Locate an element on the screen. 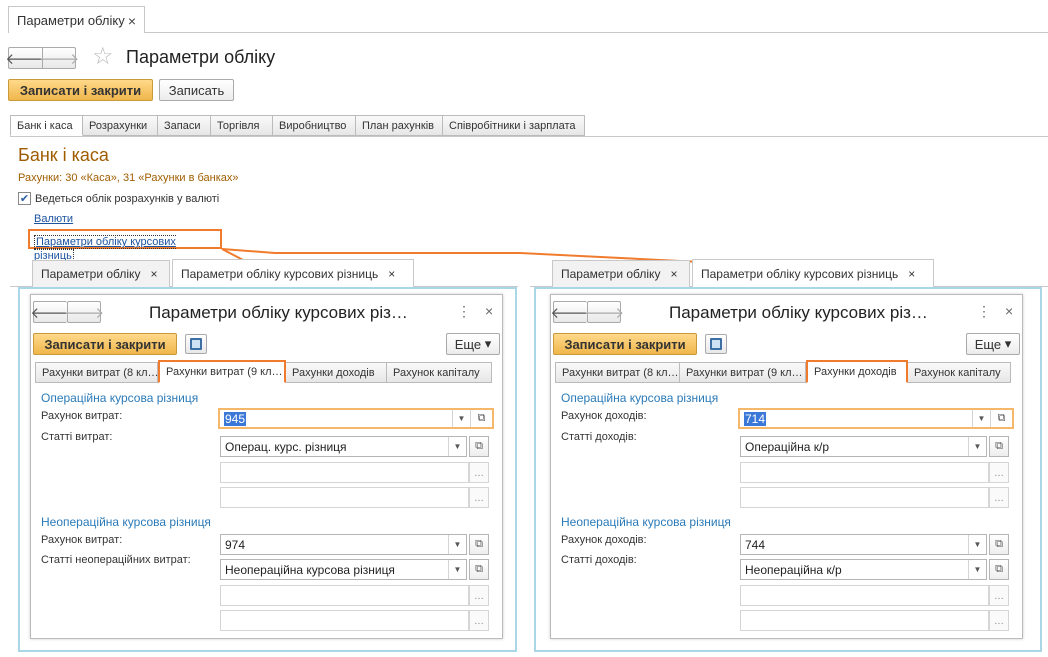 The image size is (1048, 657). op-items-value: Операц. курс. різниця is located at coordinates (286, 446).